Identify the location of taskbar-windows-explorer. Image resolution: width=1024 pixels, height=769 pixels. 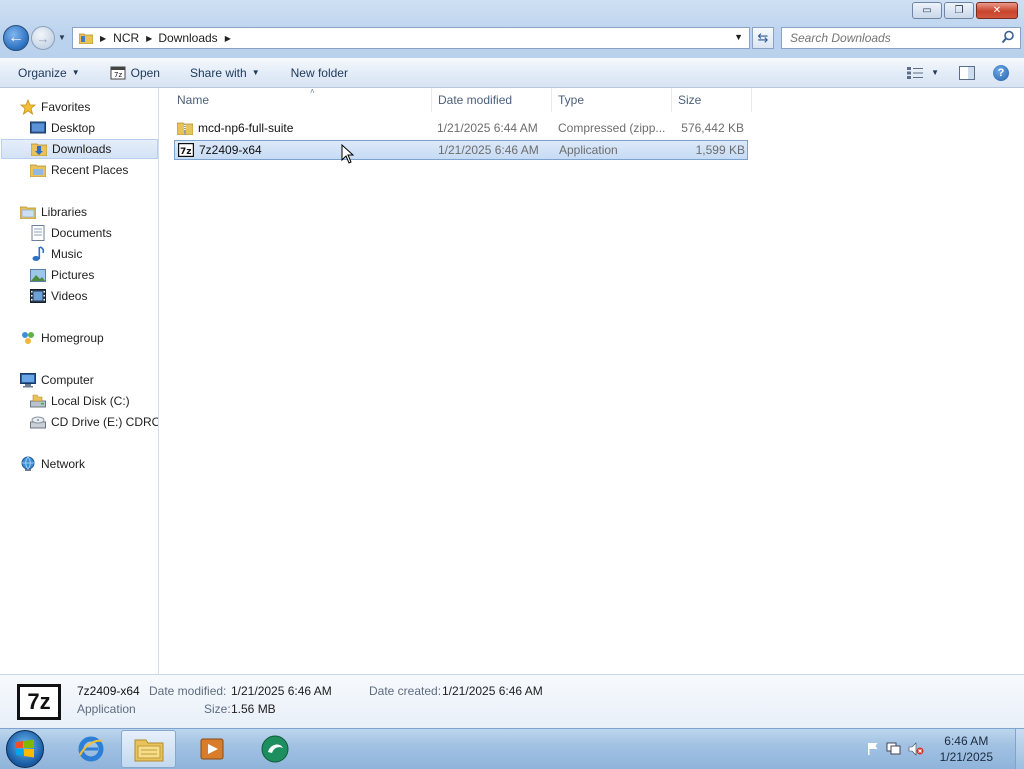
(148, 749).